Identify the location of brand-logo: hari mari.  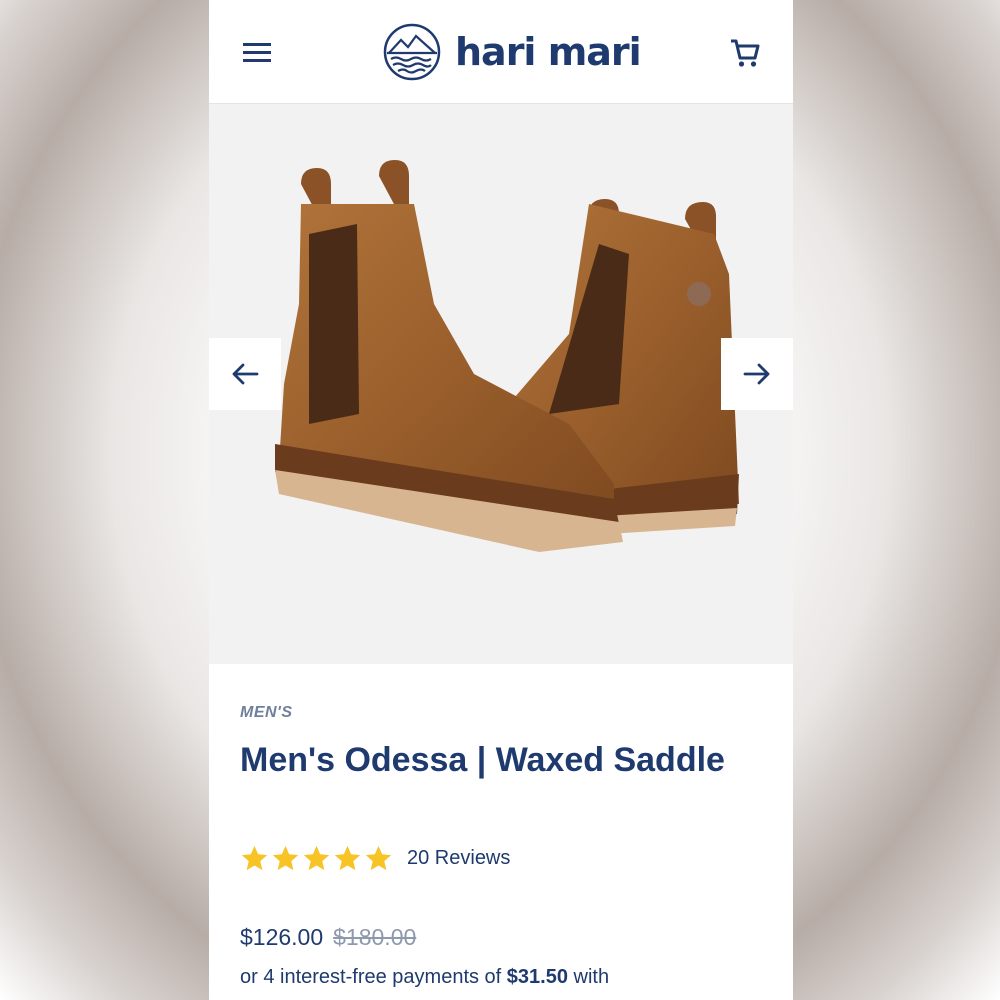
(512, 52).